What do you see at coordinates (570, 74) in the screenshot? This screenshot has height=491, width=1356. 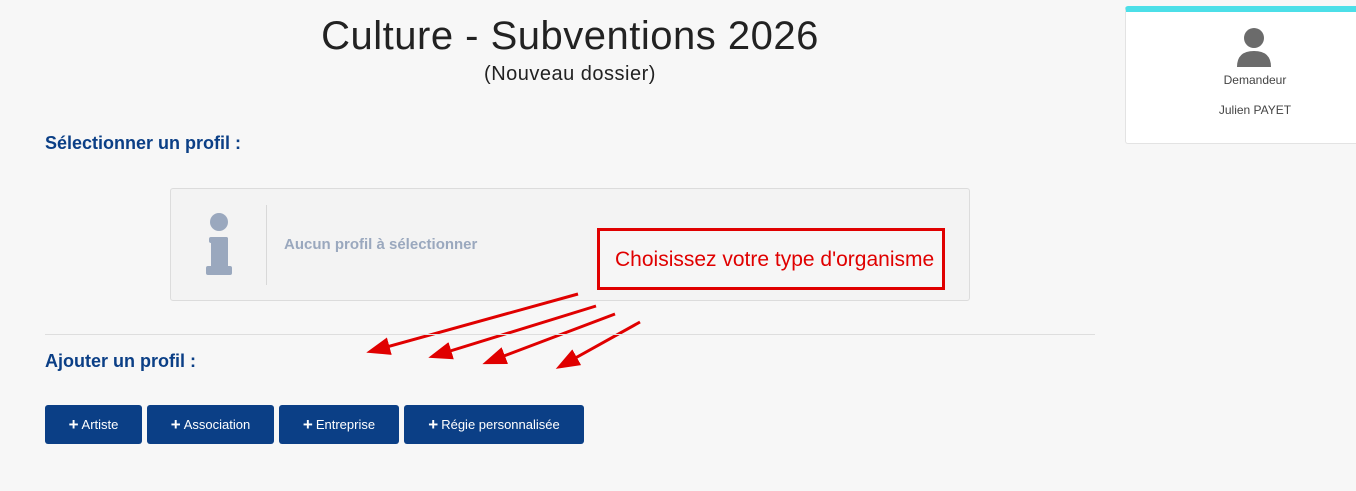 I see `page-subtitle: (Nouveau dossier)` at bounding box center [570, 74].